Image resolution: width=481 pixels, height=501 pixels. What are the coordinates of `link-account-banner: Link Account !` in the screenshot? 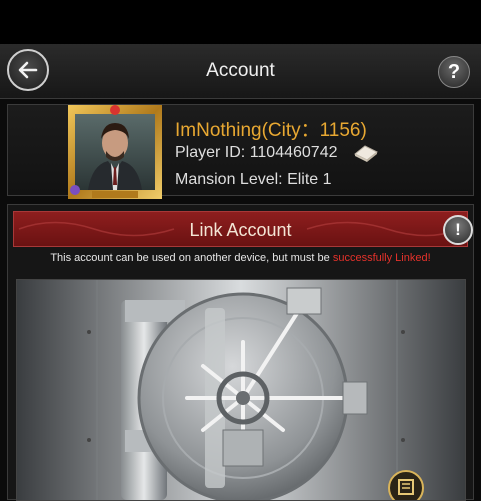 It's located at (243, 229).